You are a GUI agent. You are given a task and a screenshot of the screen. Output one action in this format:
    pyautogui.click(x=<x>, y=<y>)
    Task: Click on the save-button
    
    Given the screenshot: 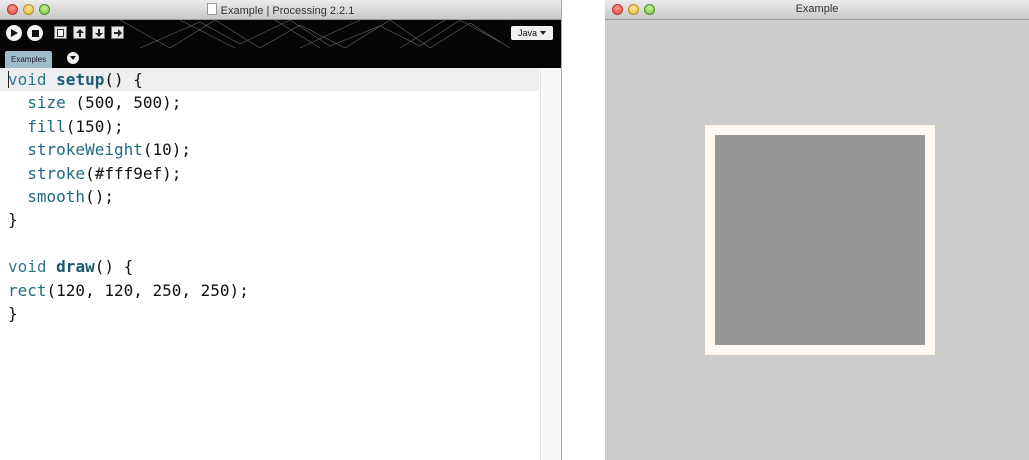 What is the action you would take?
    pyautogui.click(x=98, y=32)
    